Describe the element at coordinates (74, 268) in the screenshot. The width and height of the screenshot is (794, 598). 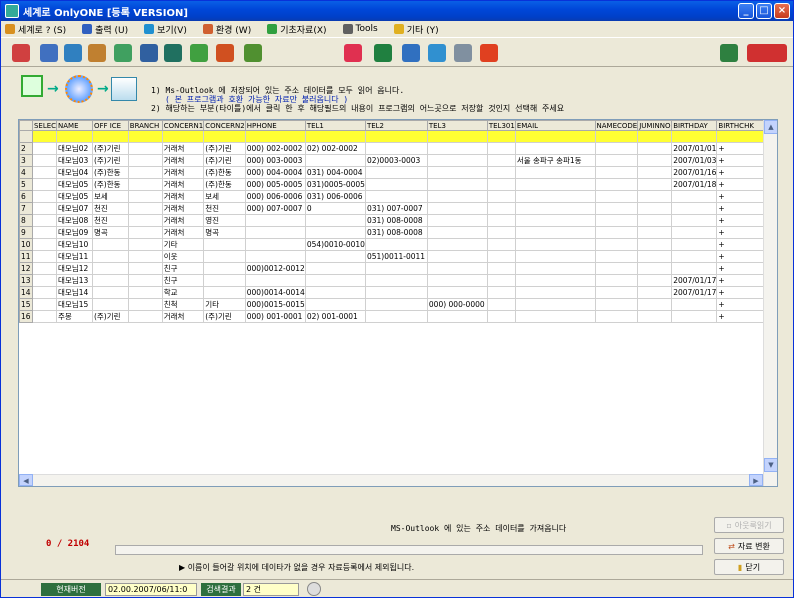
I see `table-cell: 대모님12` at that location.